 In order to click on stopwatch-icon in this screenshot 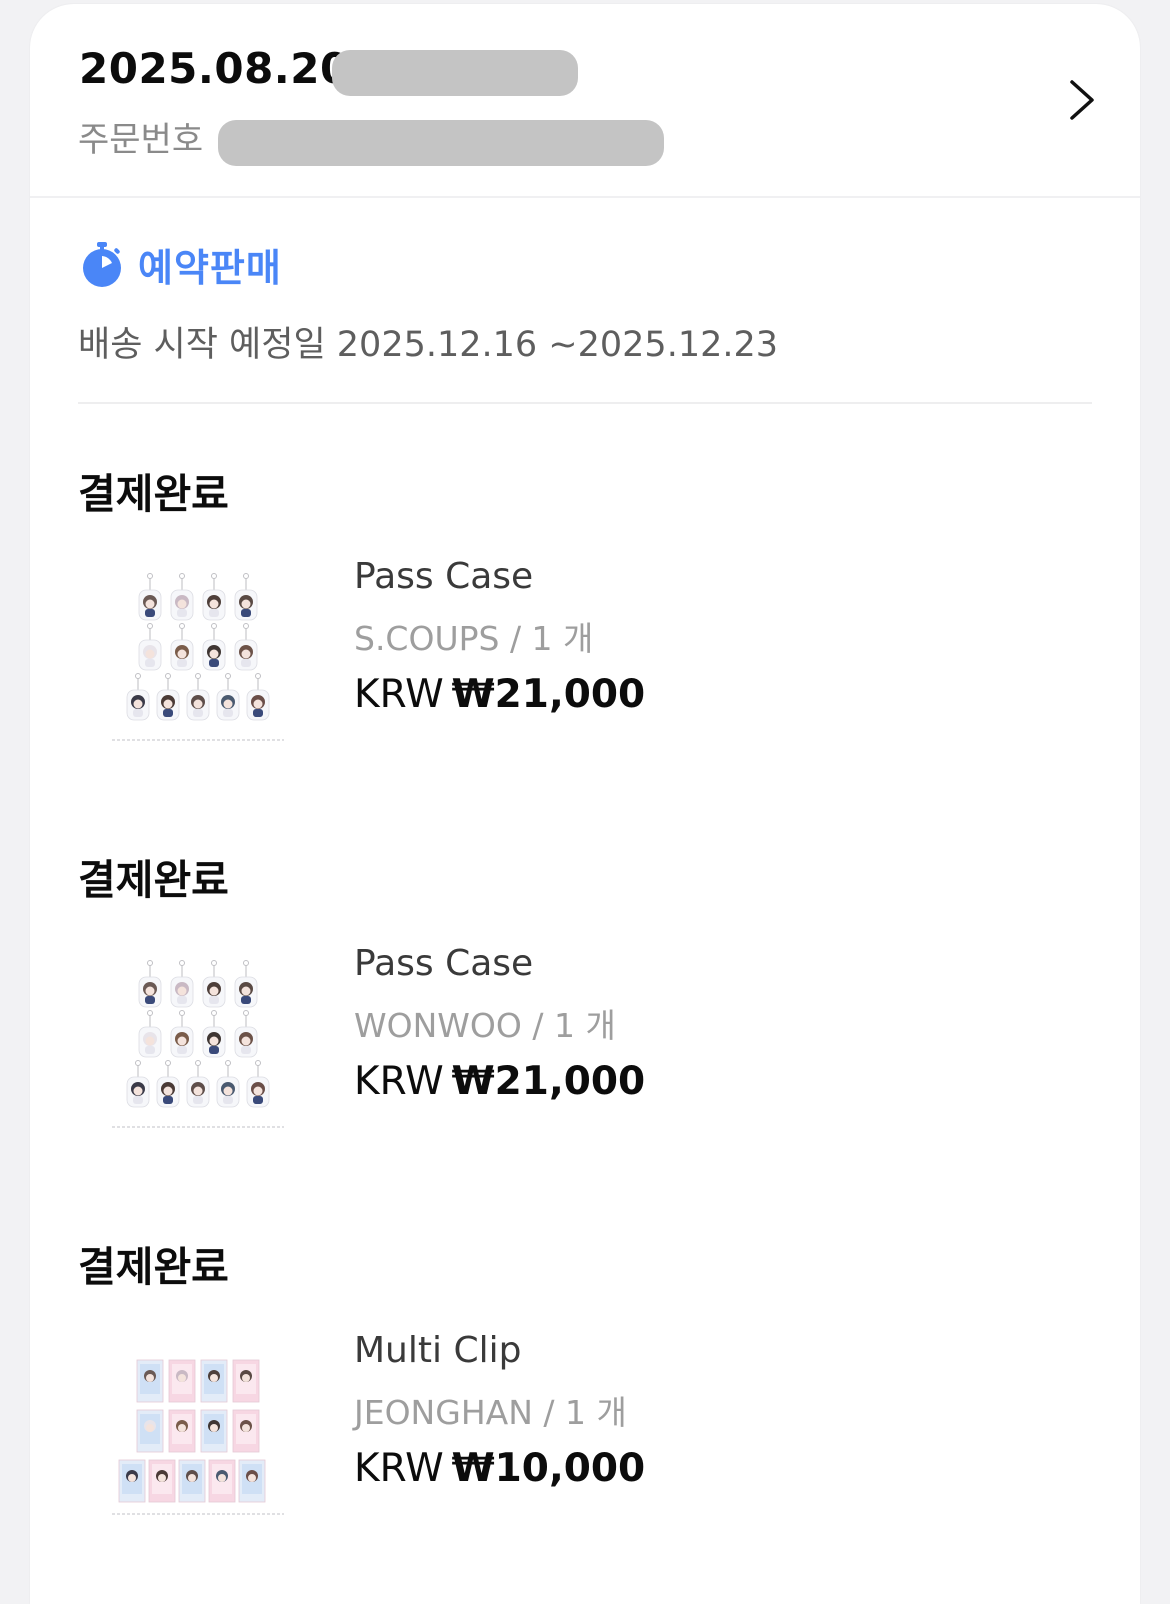, I will do `click(102, 264)`.